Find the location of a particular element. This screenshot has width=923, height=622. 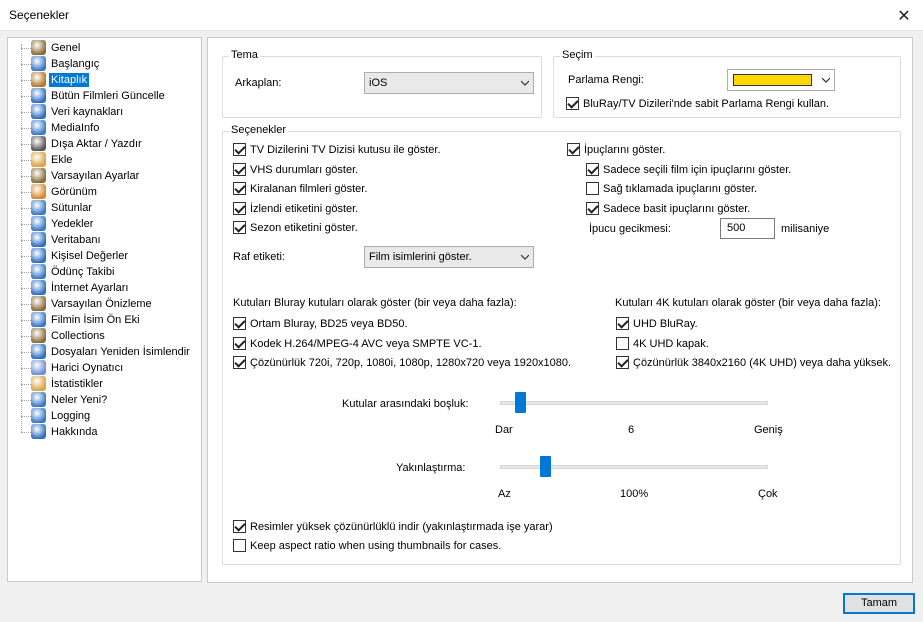

tree-item-label: Görünüm is located at coordinates (74, 192).